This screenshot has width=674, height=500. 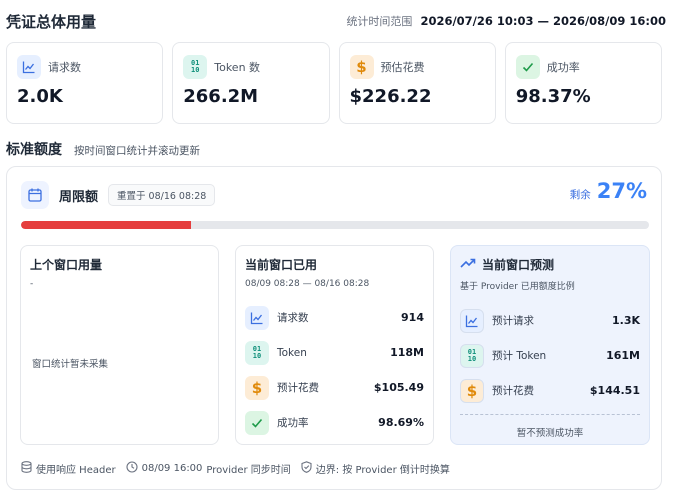 I want to click on quota-progress-fill, so click(x=106, y=225).